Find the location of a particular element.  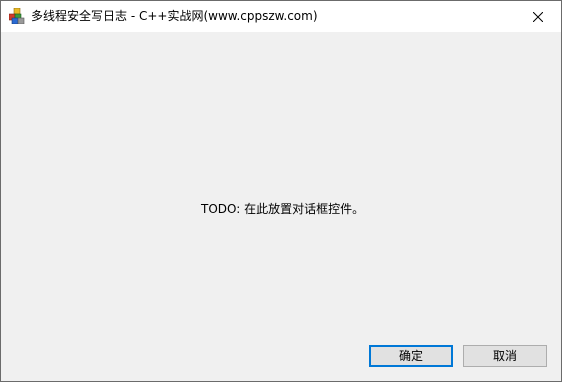

todo-static-text: TODO: 在此放置对话框控件。 is located at coordinates (283, 209).